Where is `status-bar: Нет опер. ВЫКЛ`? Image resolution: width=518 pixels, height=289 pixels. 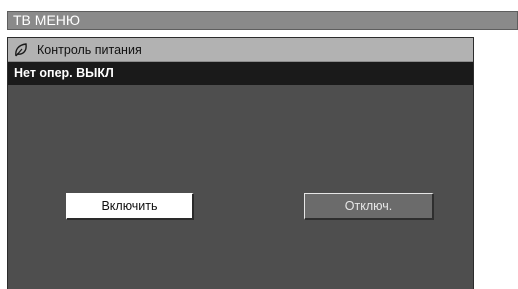 status-bar: Нет опер. ВЫКЛ is located at coordinates (240, 73).